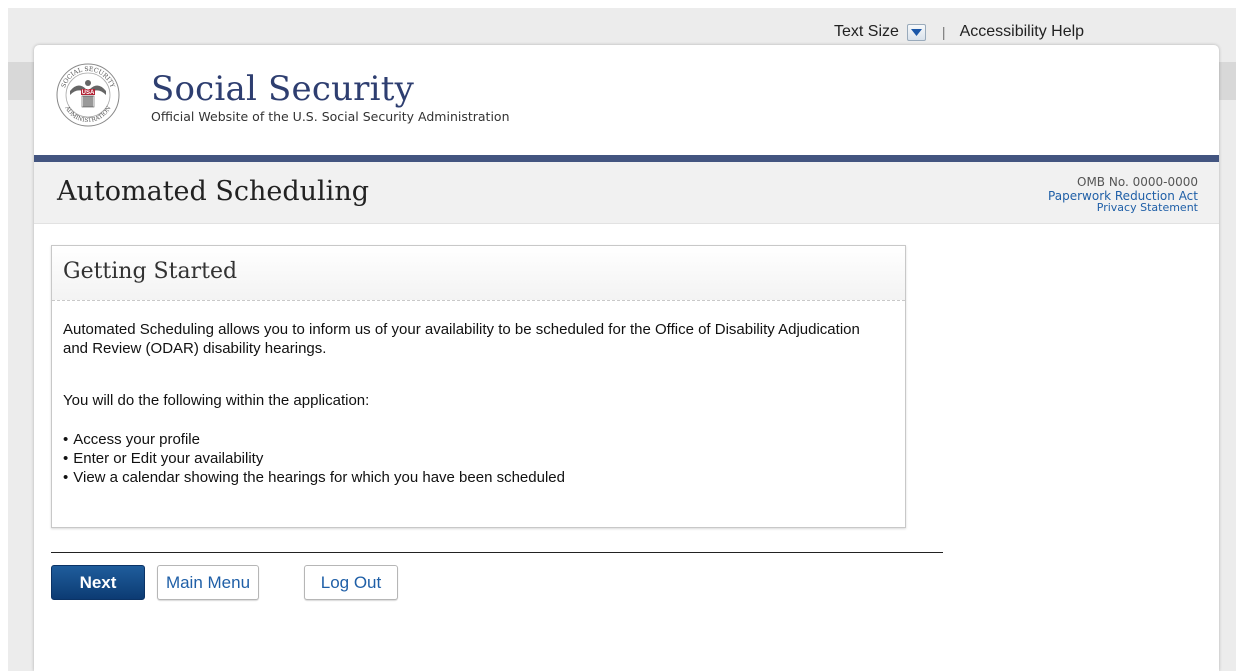 The height and width of the screenshot is (671, 1244). What do you see at coordinates (626, 158) in the screenshot?
I see `header-divider` at bounding box center [626, 158].